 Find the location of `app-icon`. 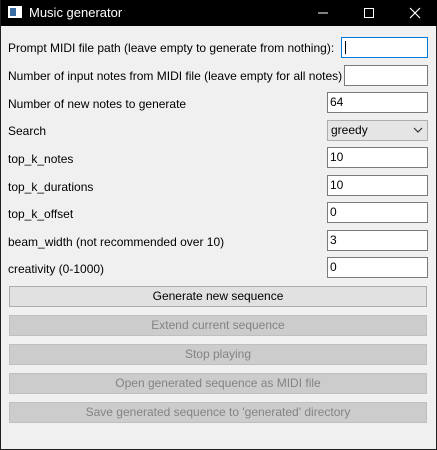

app-icon is located at coordinates (15, 12).